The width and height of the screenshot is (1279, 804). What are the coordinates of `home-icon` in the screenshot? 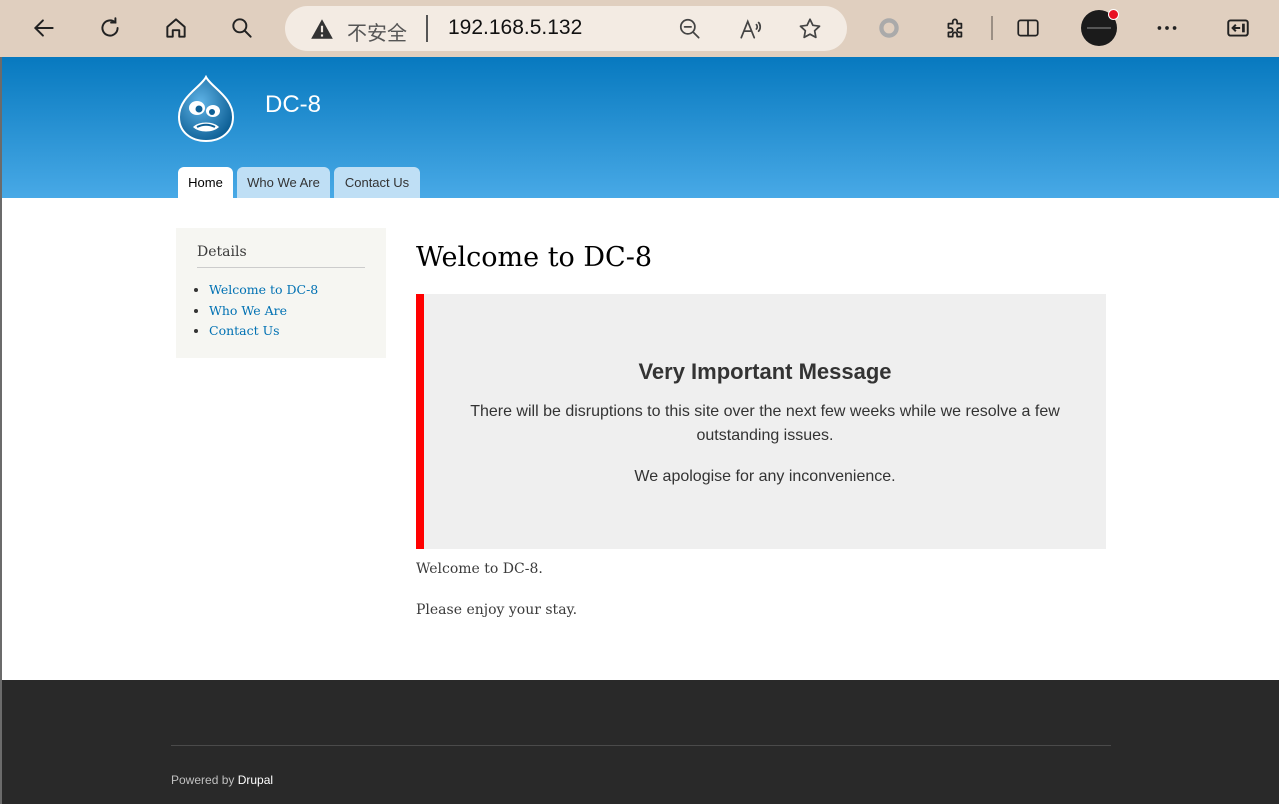 It's located at (176, 28).